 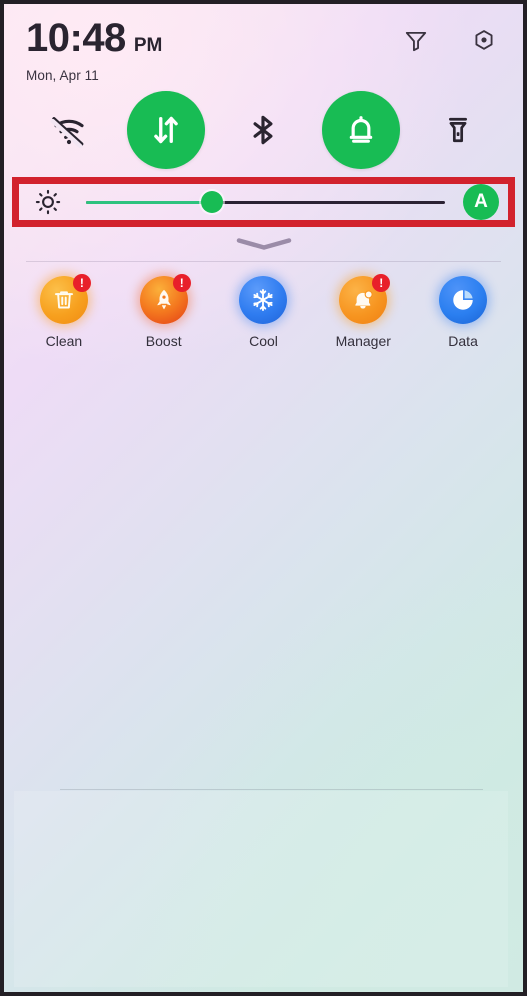 I want to click on shortcut-row: ! Clean ! Boost Cool ! Manager Data, so click(x=263, y=305).